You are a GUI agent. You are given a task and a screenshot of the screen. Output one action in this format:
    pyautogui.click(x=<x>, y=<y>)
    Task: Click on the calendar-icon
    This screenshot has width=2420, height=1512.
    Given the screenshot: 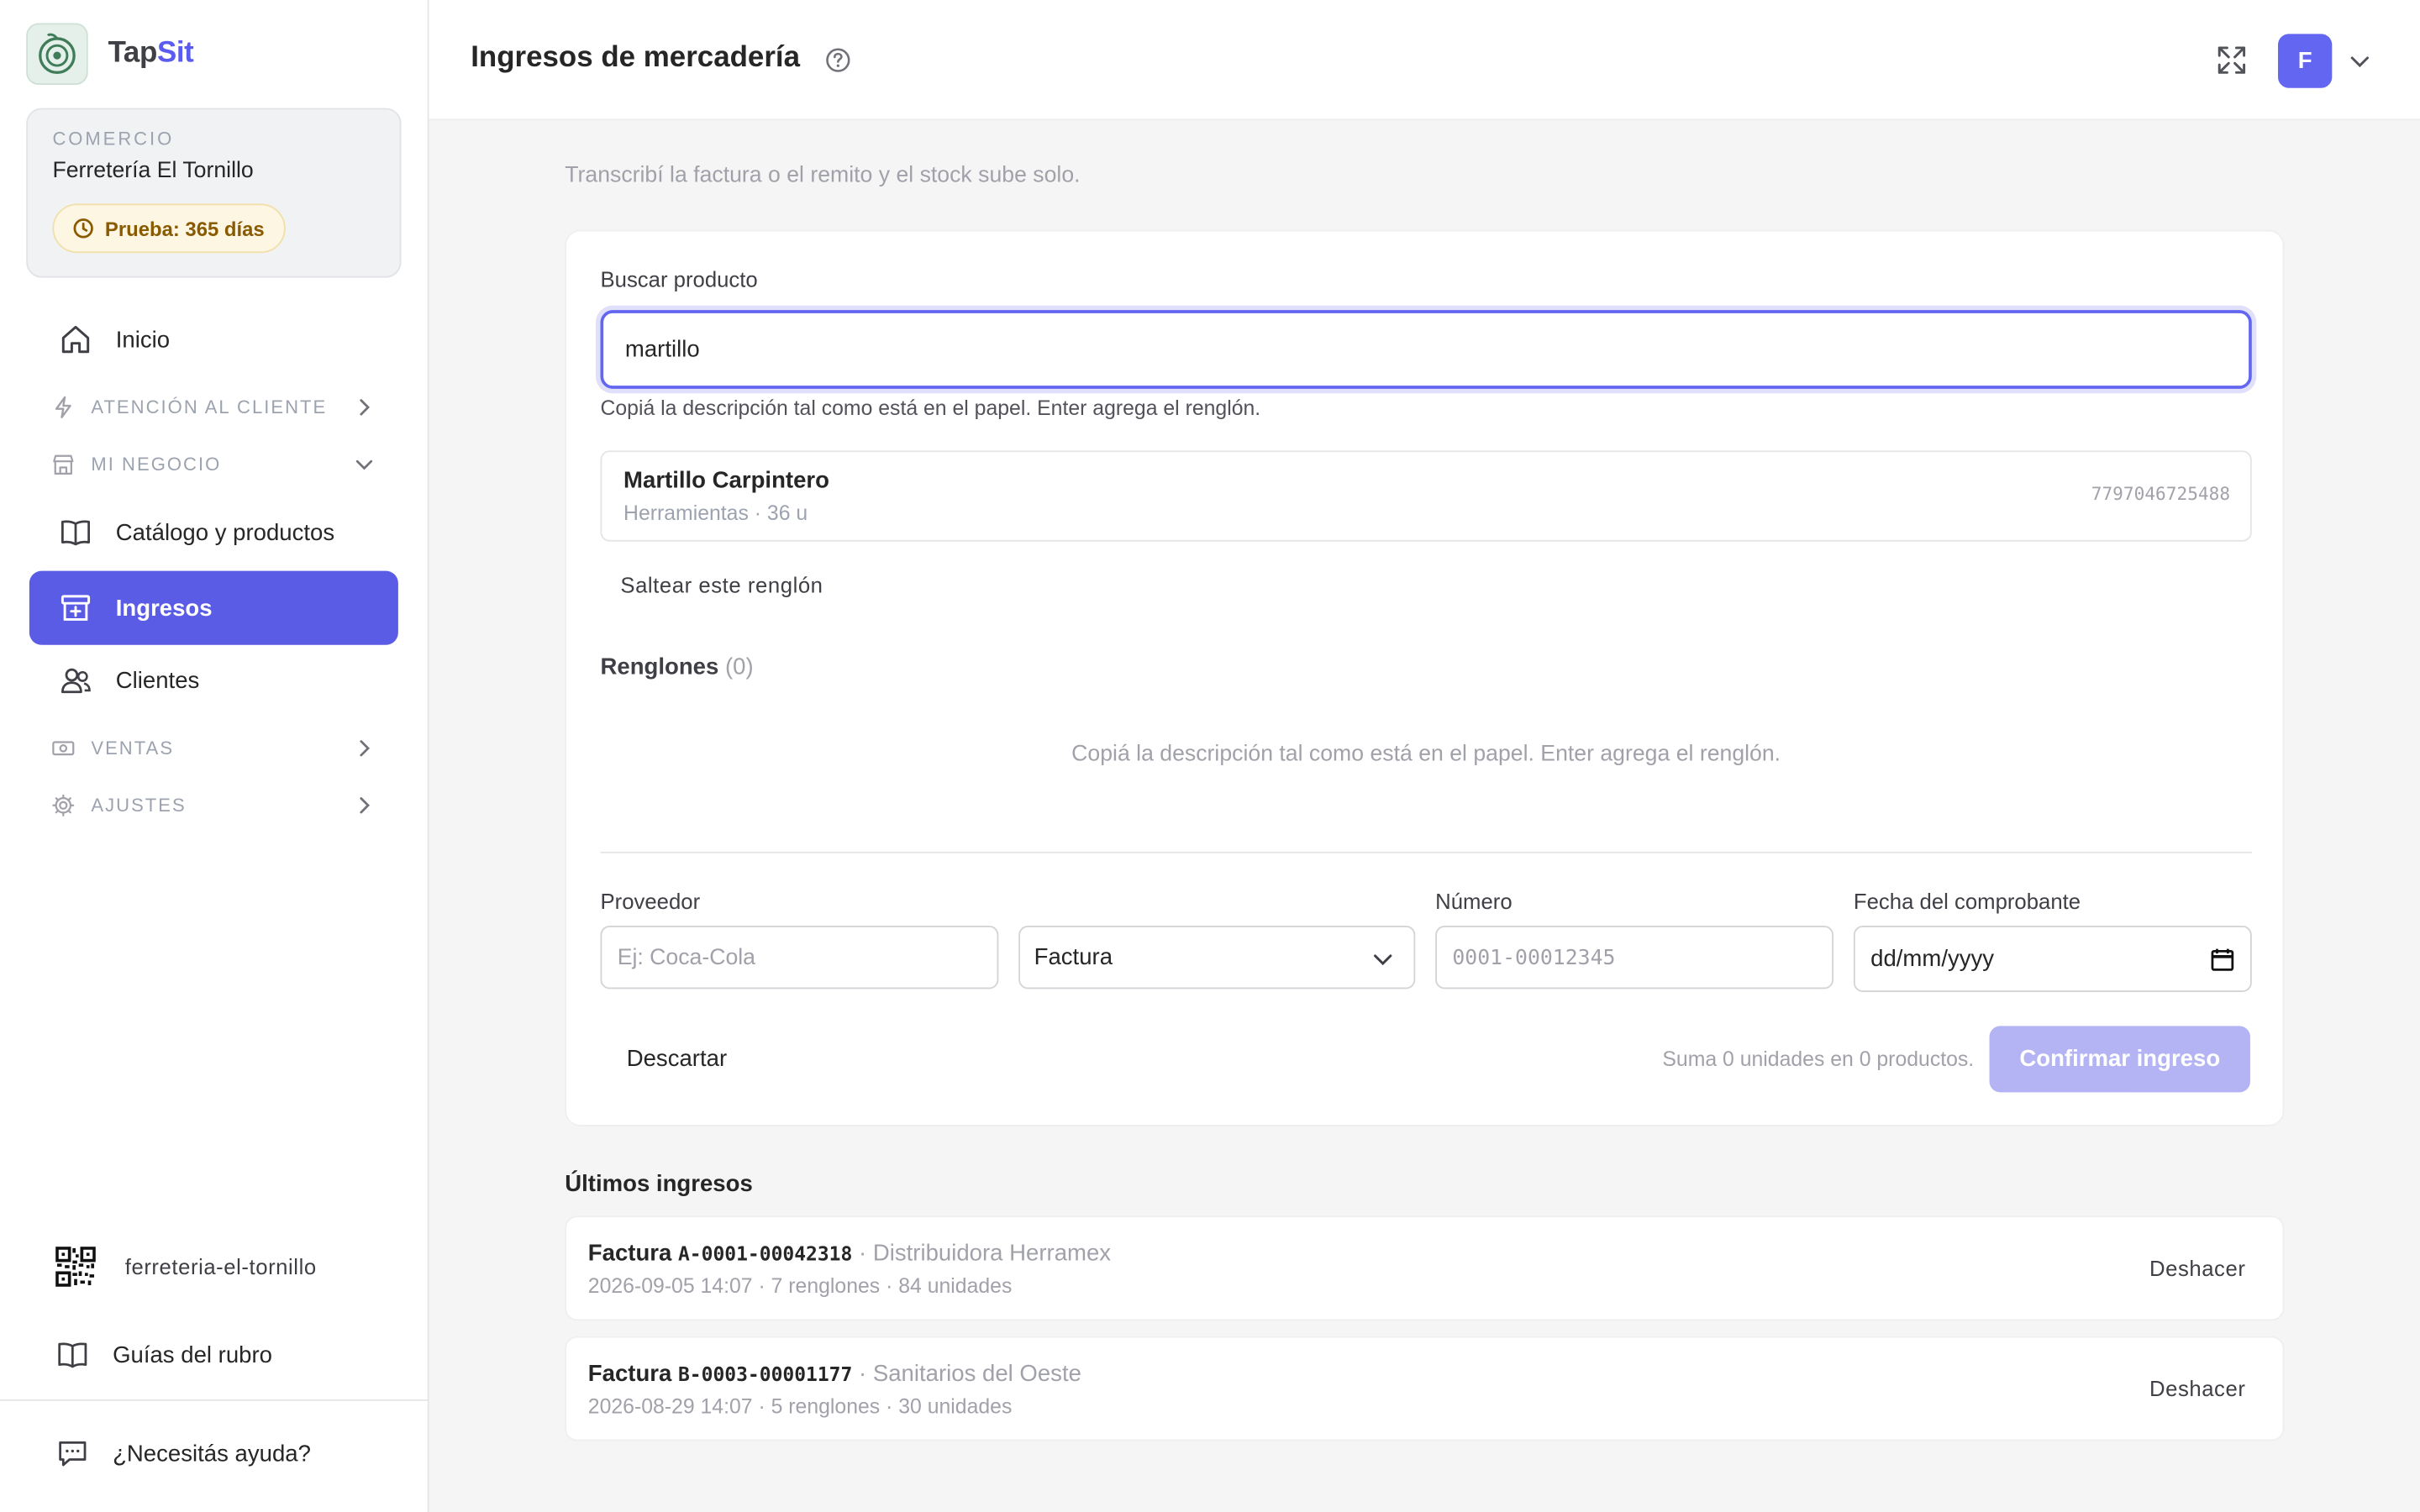 What is the action you would take?
    pyautogui.click(x=2222, y=960)
    